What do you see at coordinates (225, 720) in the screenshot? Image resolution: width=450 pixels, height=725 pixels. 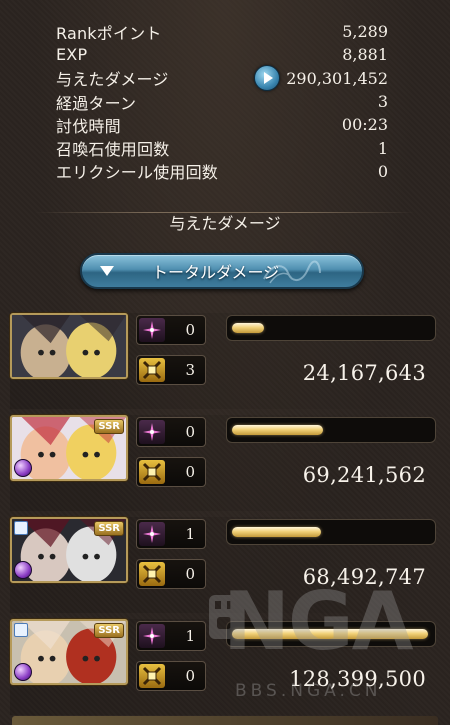 I see `next-row-edge` at bounding box center [225, 720].